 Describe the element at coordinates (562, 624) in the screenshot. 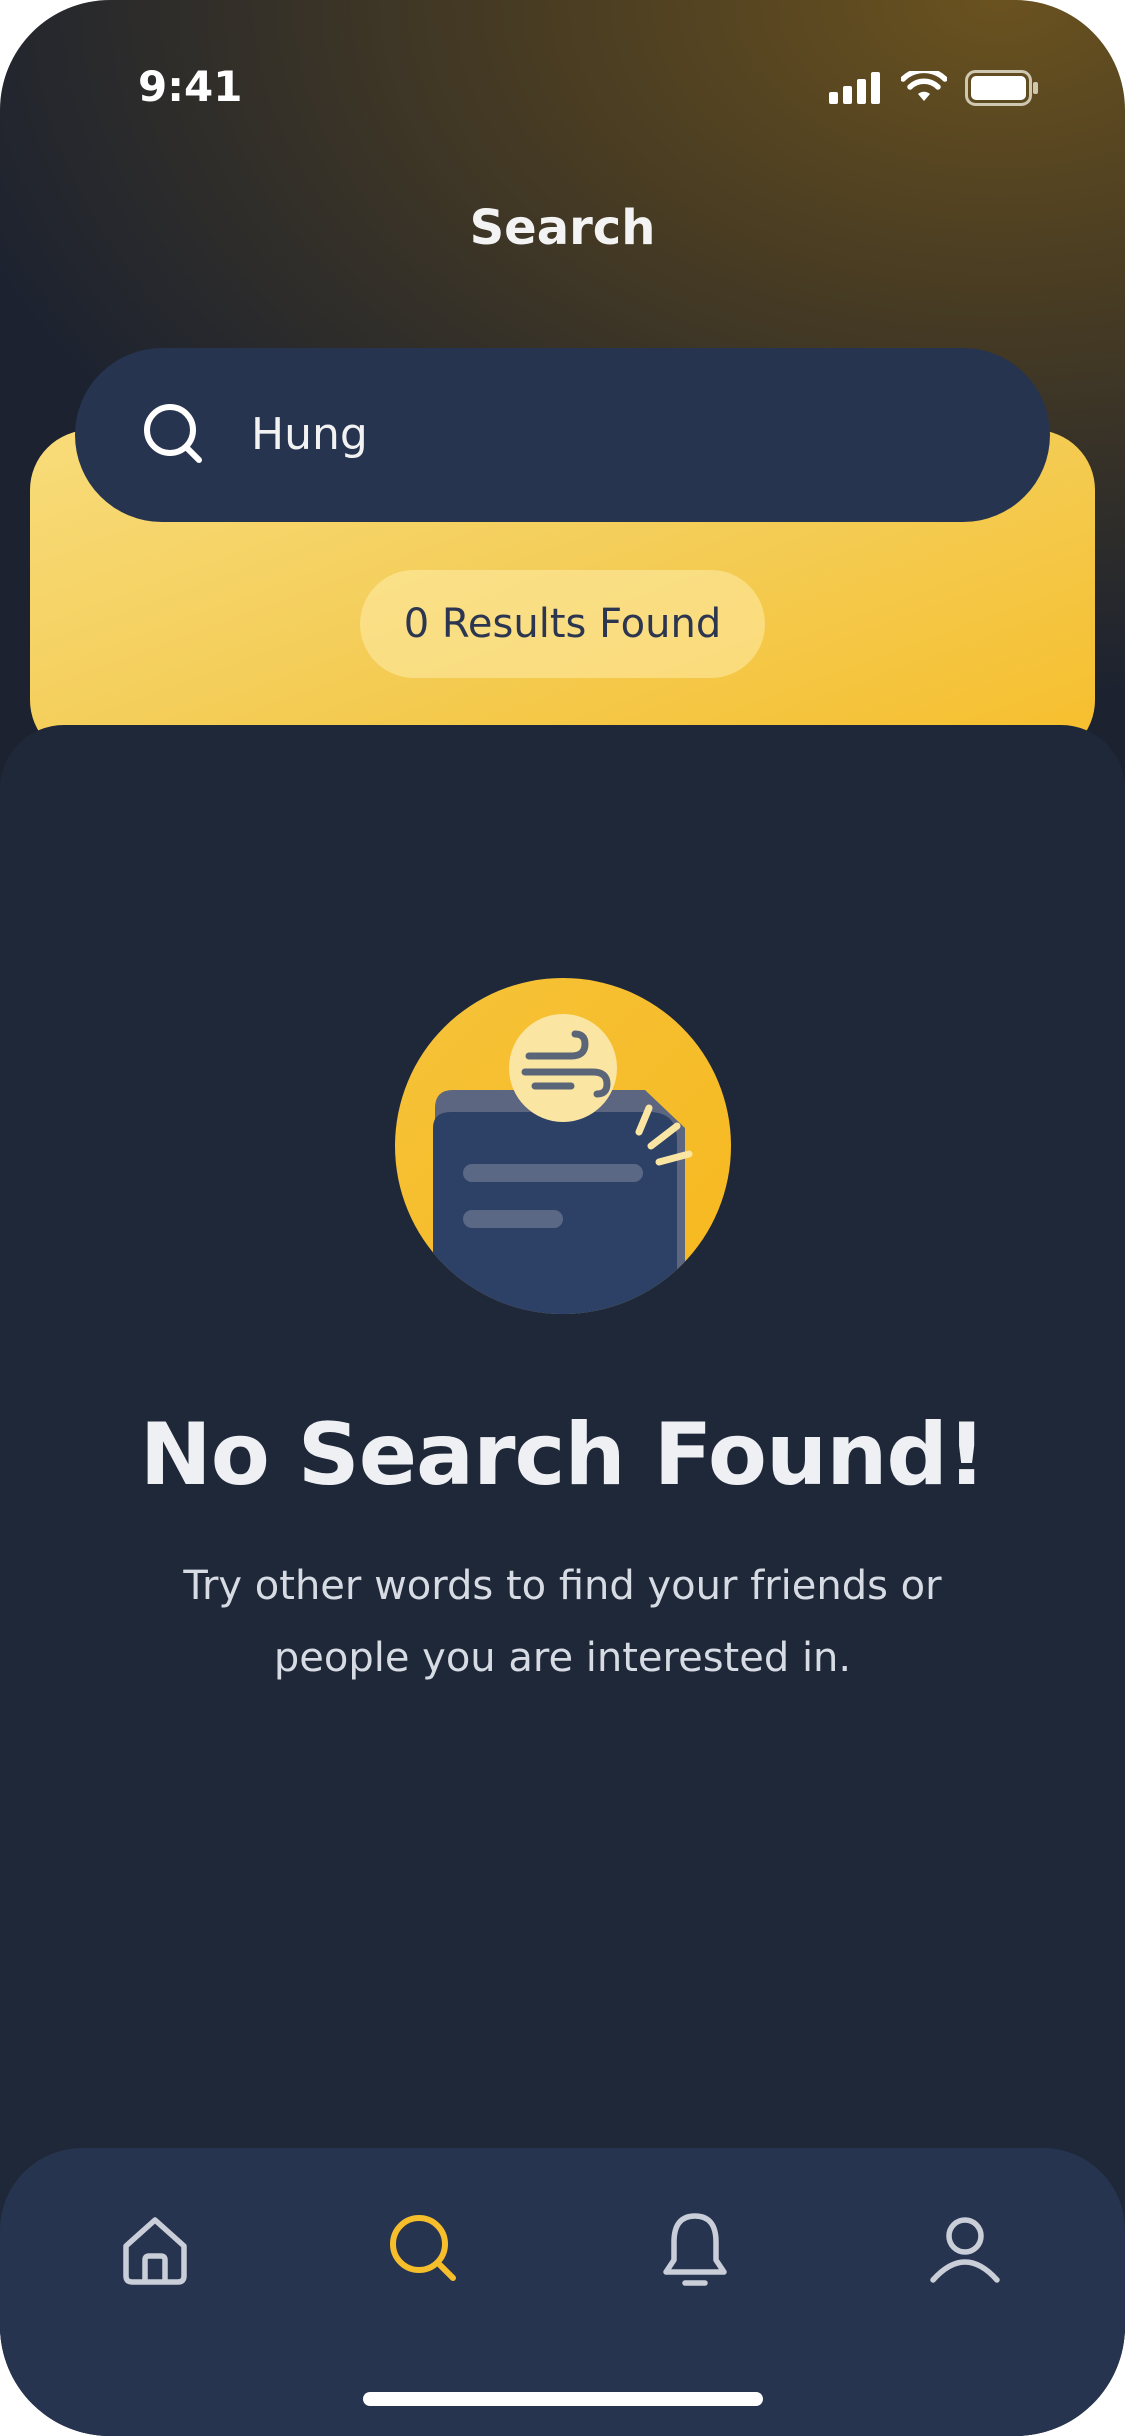

I see `results-count-badge: 0 Results Found` at that location.